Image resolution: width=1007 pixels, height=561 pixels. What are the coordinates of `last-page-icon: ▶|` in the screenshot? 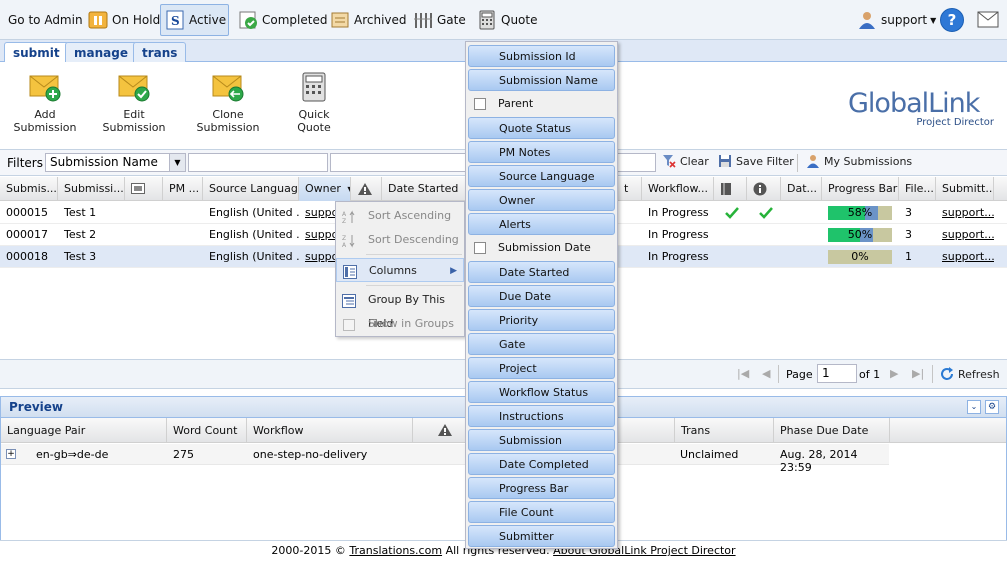 It's located at (918, 373).